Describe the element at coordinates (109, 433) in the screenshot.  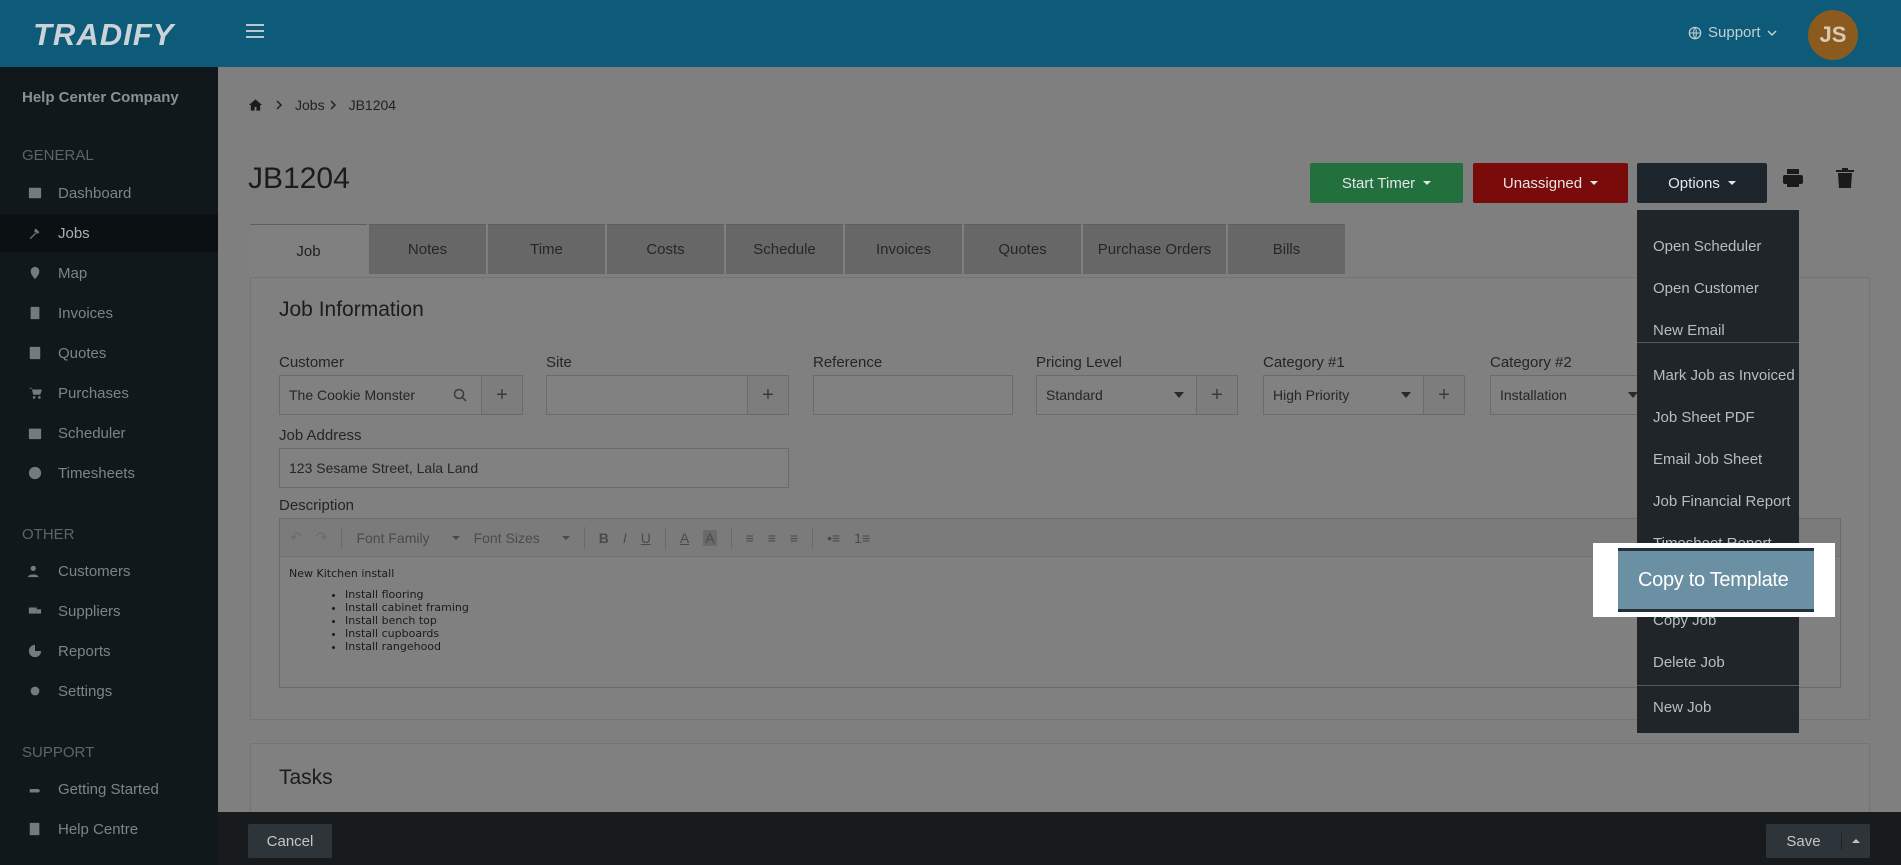
I see `sidebar-item-scheduler: Scheduler` at that location.